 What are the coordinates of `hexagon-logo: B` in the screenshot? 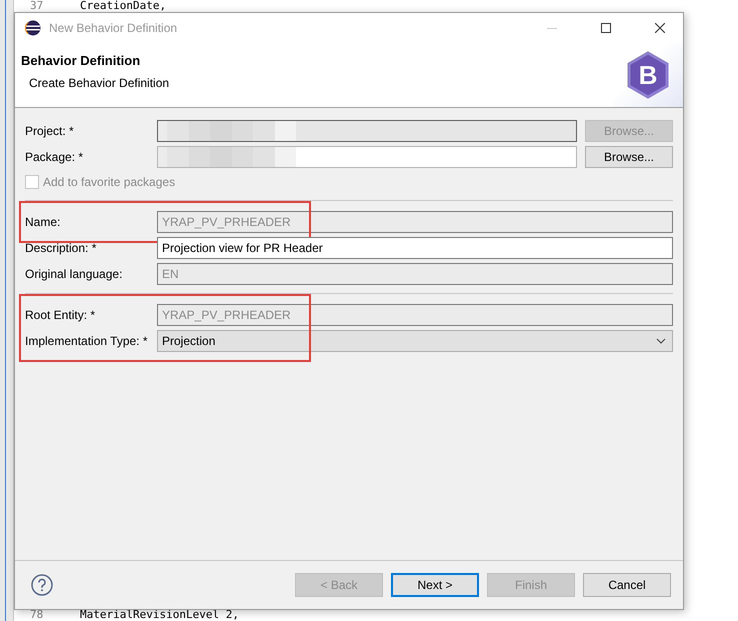 It's located at (648, 75).